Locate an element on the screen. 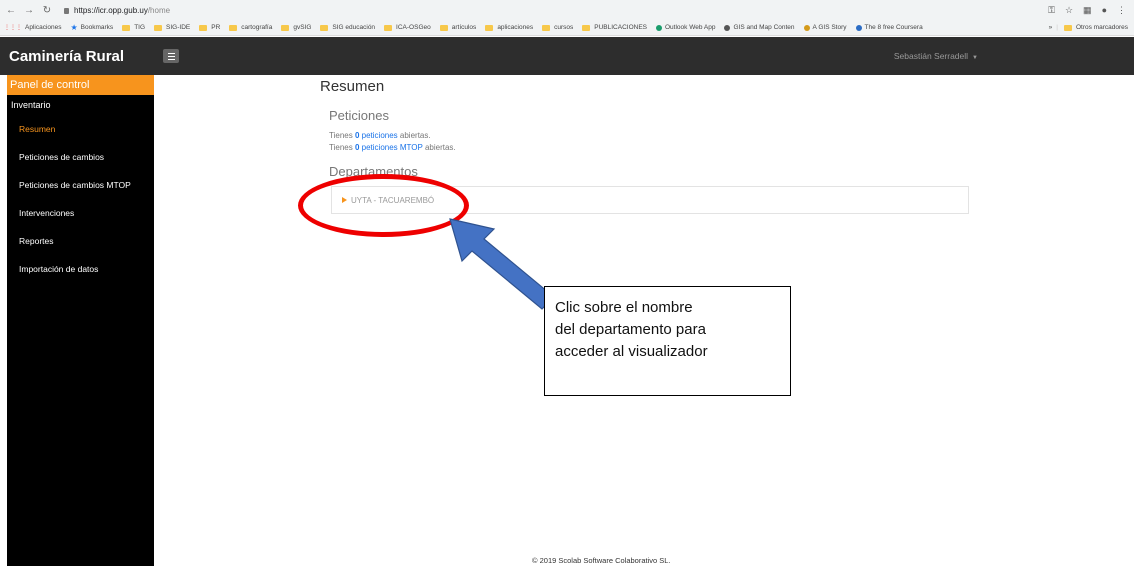 This screenshot has width=1134, height=566. sidebar-item: Reportes is located at coordinates (80, 241).